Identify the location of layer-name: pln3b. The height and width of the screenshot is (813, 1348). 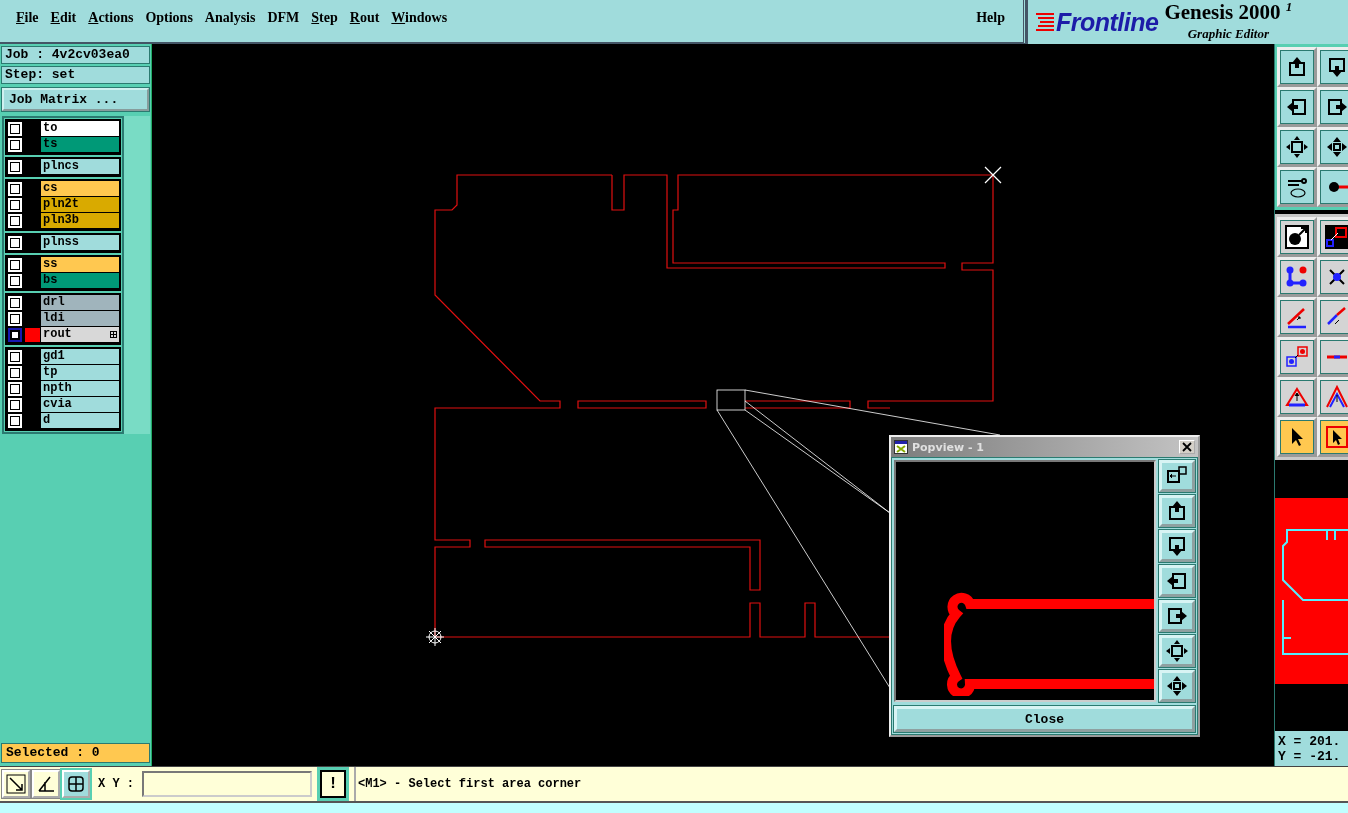
(80, 220).